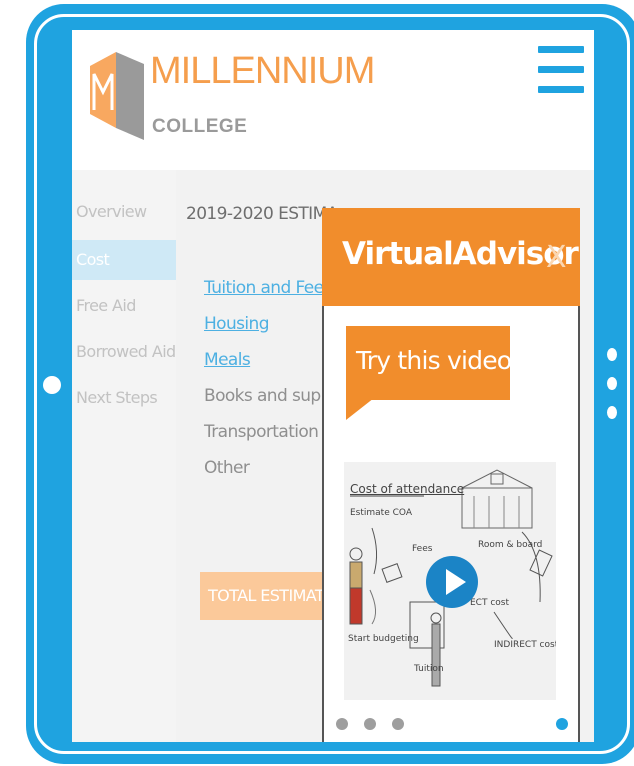  What do you see at coordinates (333, 96) in the screenshot?
I see `header: MILLENNIUM COLLEGE` at bounding box center [333, 96].